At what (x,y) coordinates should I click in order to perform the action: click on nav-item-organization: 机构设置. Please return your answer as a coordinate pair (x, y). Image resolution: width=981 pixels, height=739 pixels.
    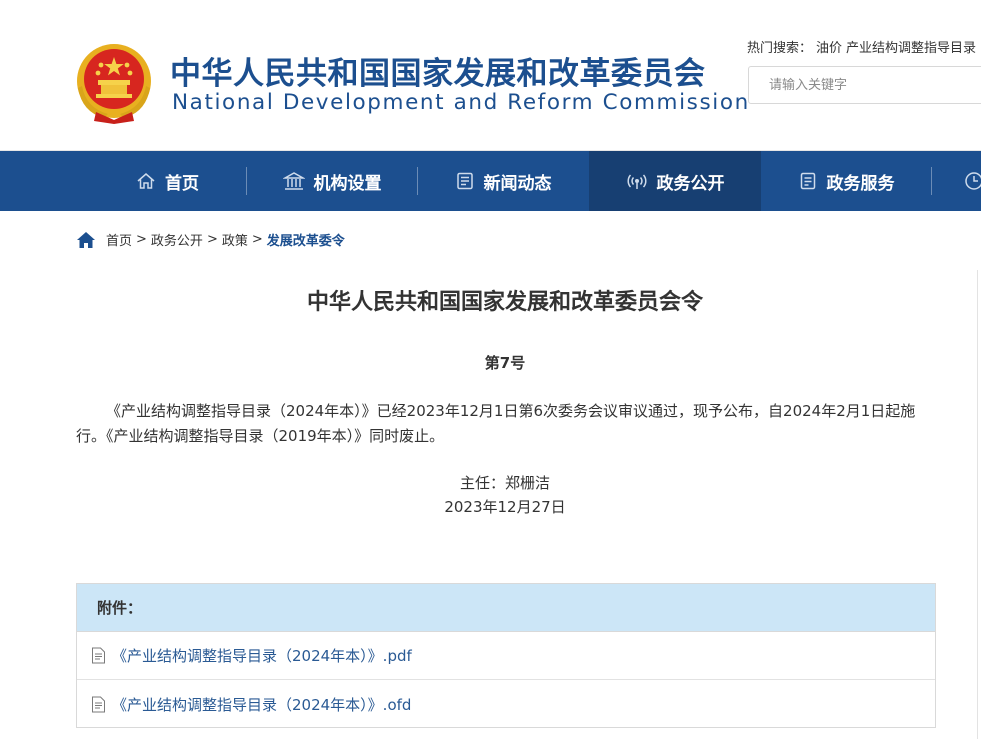
    Looking at the image, I should click on (332, 181).